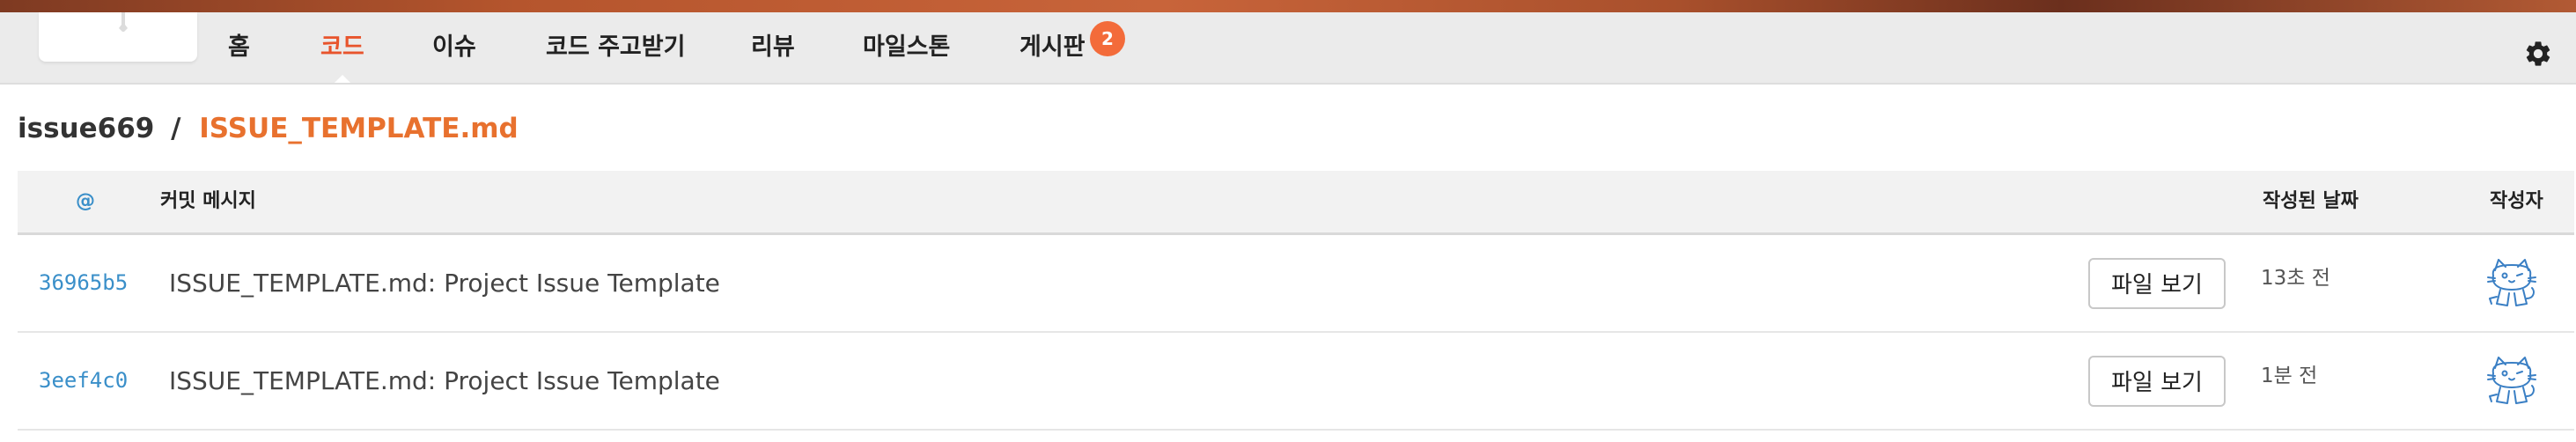 The height and width of the screenshot is (442, 2576). Describe the element at coordinates (454, 47) in the screenshot. I see `nav-issues: 이슈` at that location.